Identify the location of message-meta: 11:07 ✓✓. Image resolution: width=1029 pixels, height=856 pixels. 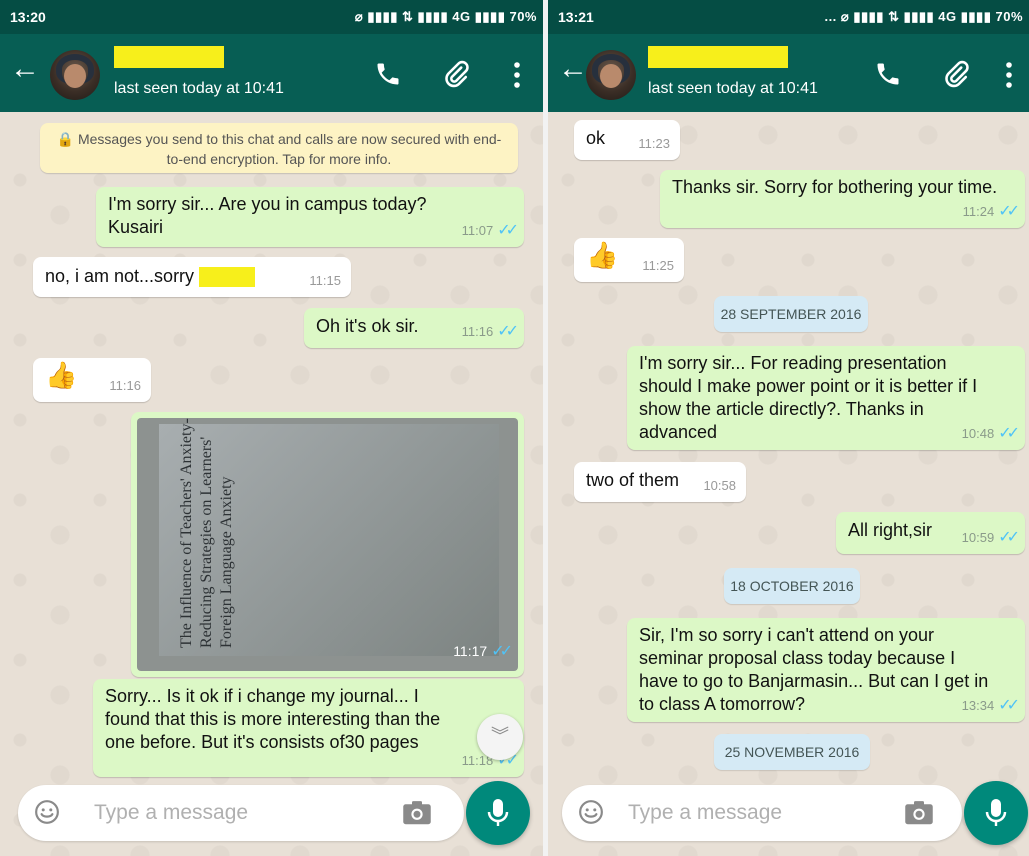
(490, 230).